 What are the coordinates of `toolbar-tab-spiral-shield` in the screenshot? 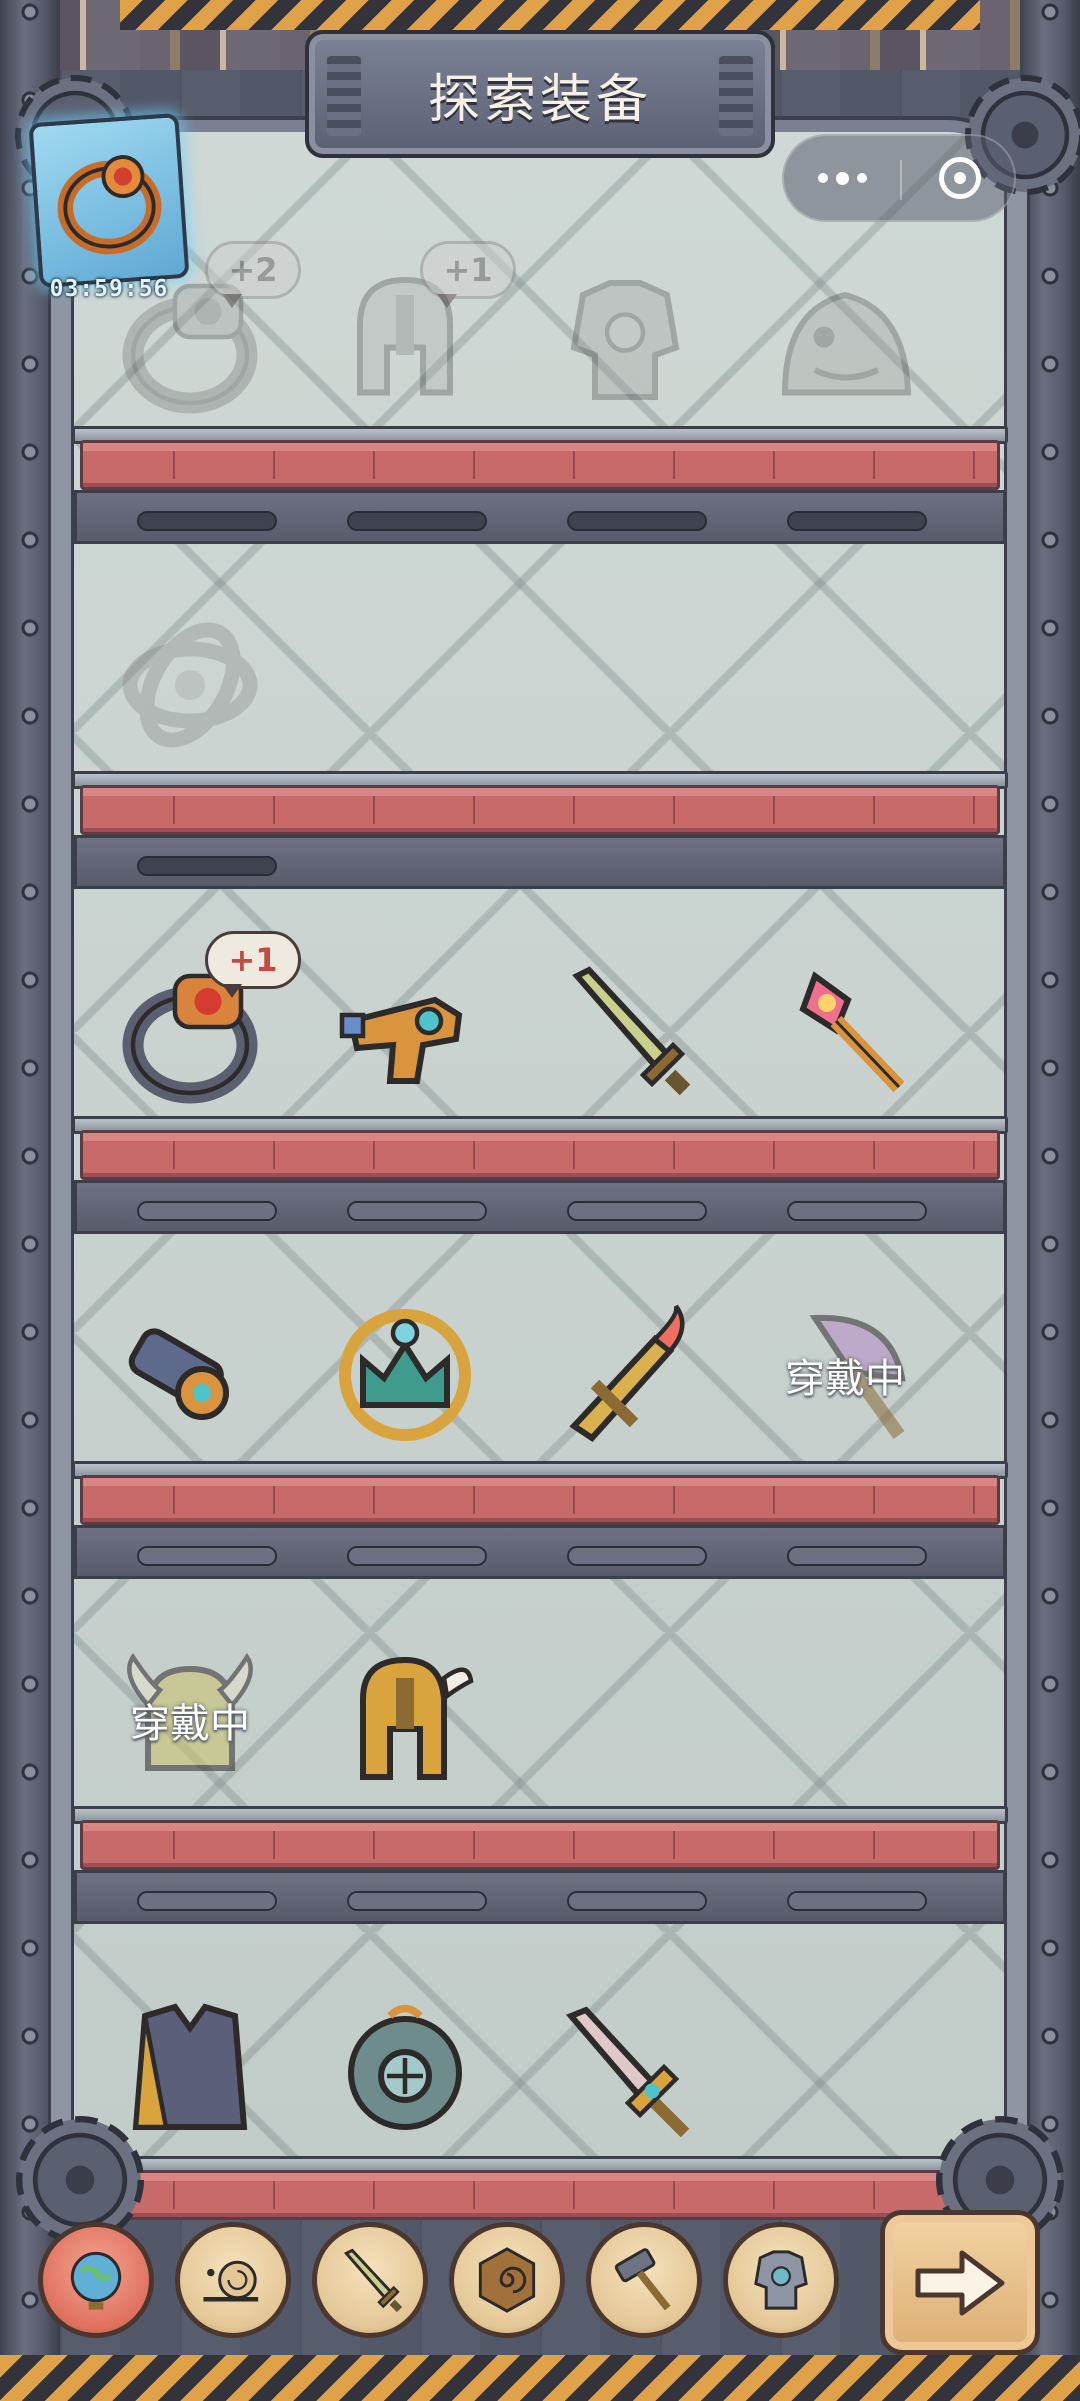 It's located at (507, 2280).